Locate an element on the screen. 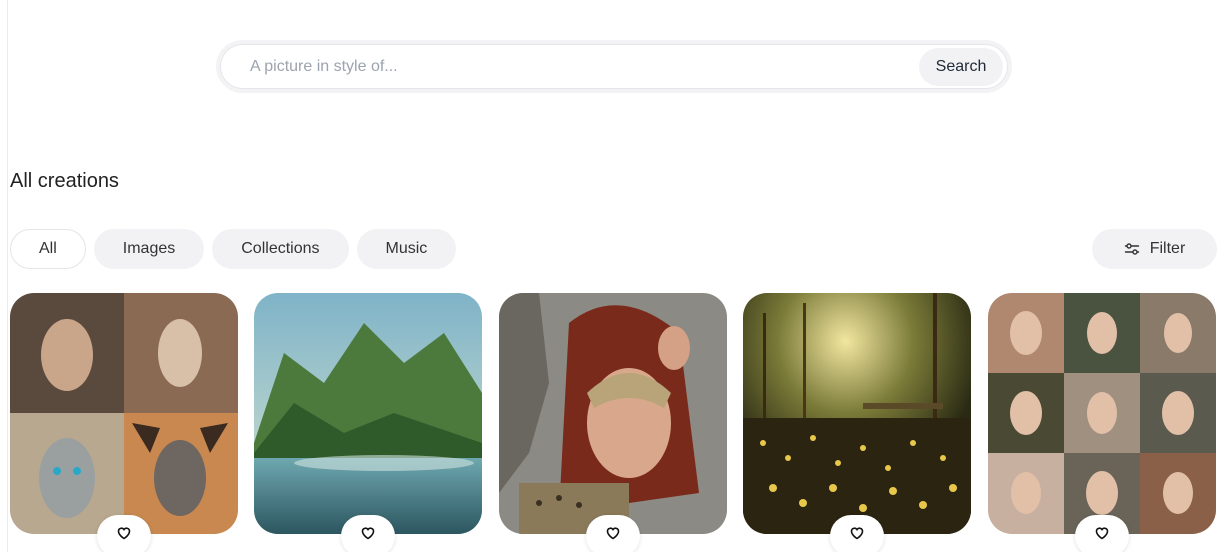 Image resolution: width=1225 pixels, height=552 pixels. search-button: Search is located at coordinates (961, 66).